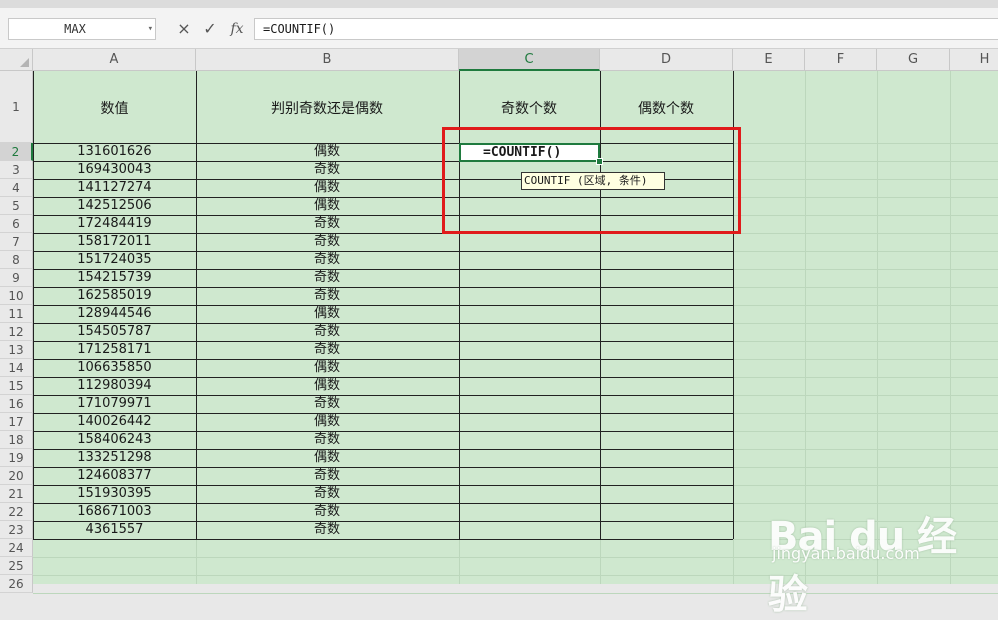  I want to click on formula-input: =COUNTIF(), so click(626, 29).